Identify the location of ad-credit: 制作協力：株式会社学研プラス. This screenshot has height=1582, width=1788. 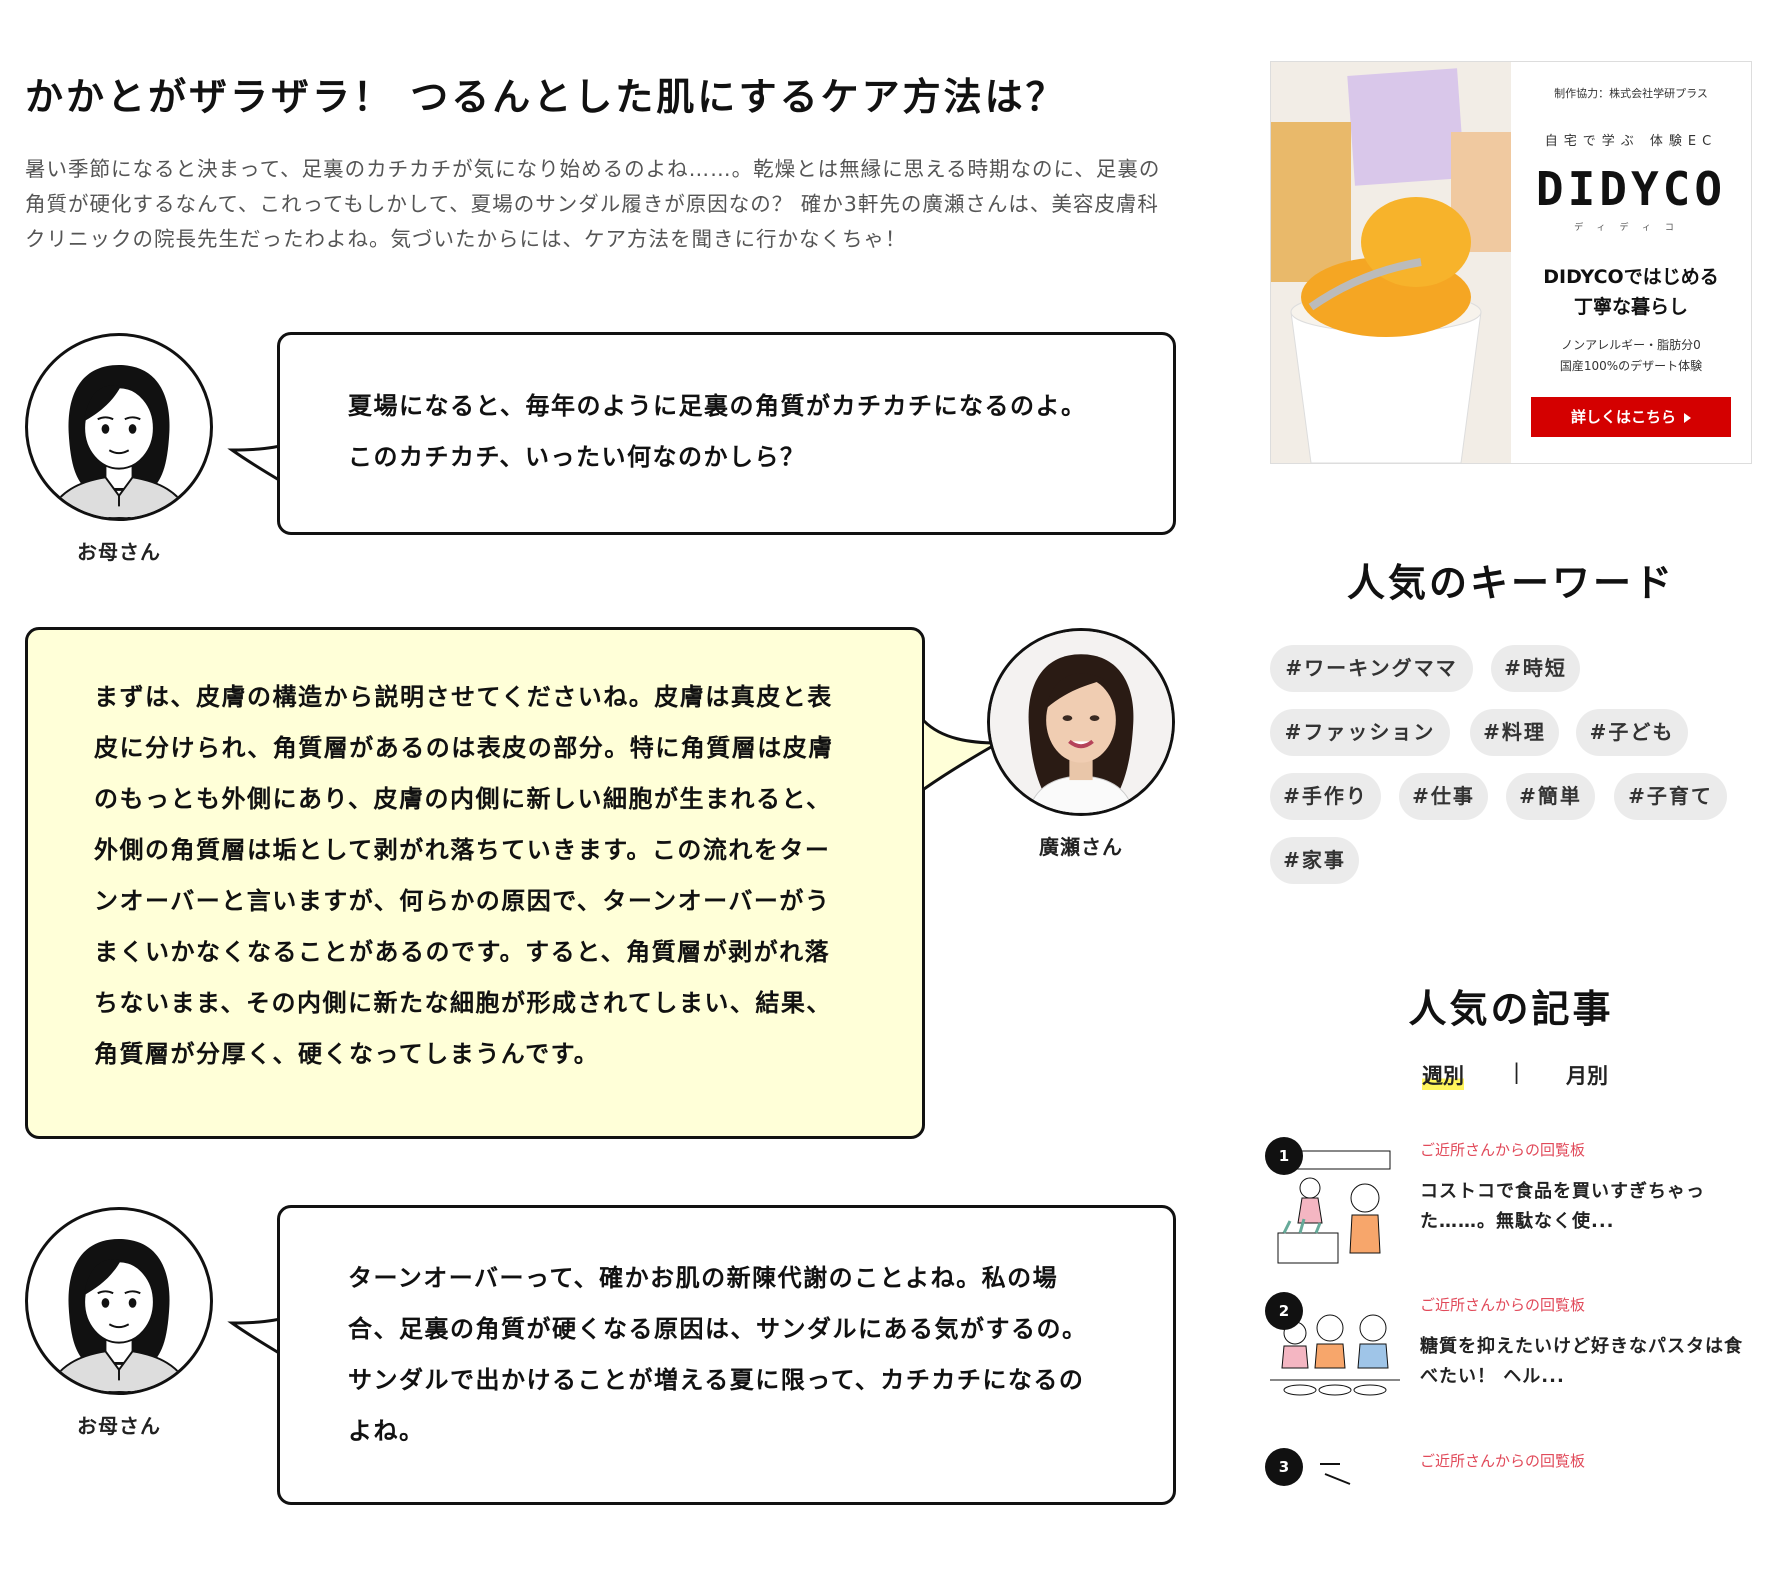
(1631, 93).